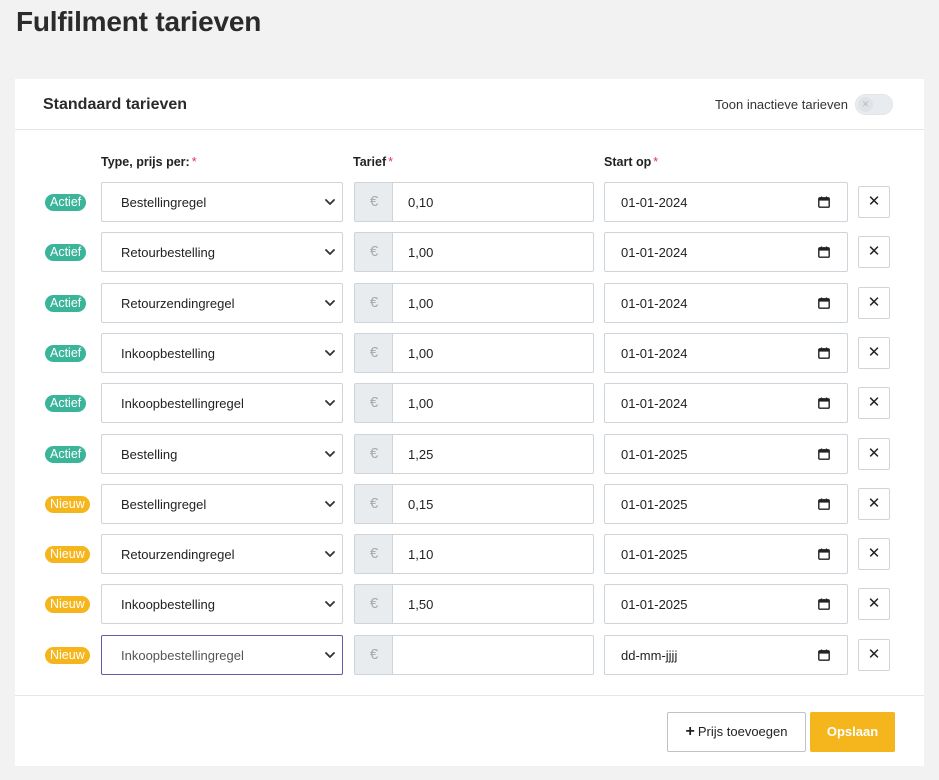 The width and height of the screenshot is (939, 780). Describe the element at coordinates (493, 604) in the screenshot. I see `tarief-input: 1,50` at that location.